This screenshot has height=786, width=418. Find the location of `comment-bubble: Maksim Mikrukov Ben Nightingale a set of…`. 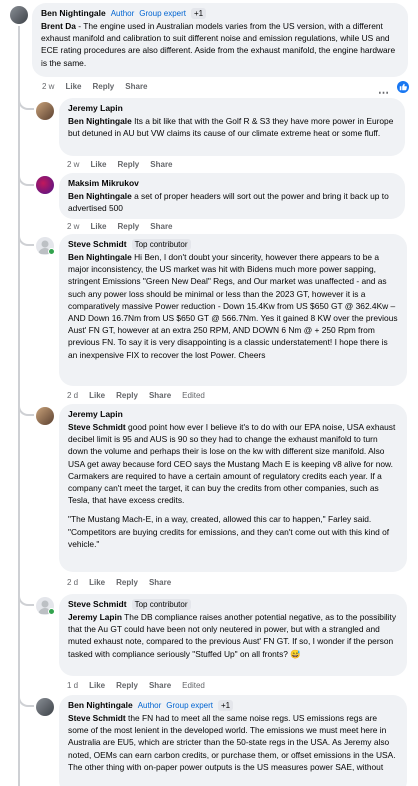

comment-bubble: Maksim Mikrukov Ben Nightingale a set of… is located at coordinates (232, 196).